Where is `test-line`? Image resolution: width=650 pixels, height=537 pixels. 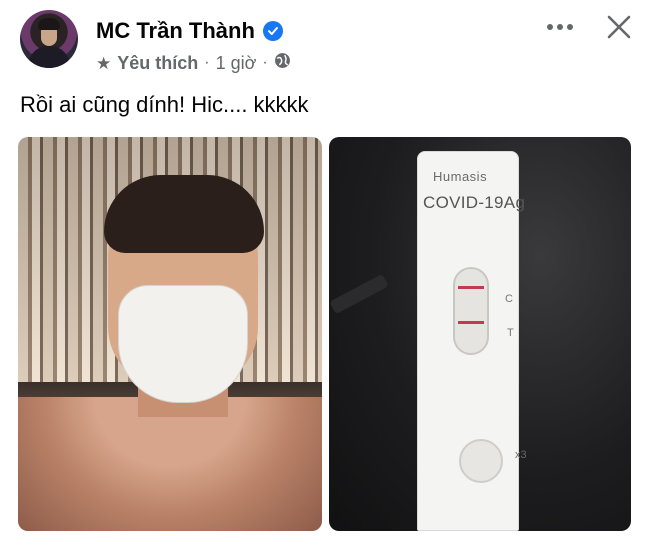 test-line is located at coordinates (471, 322).